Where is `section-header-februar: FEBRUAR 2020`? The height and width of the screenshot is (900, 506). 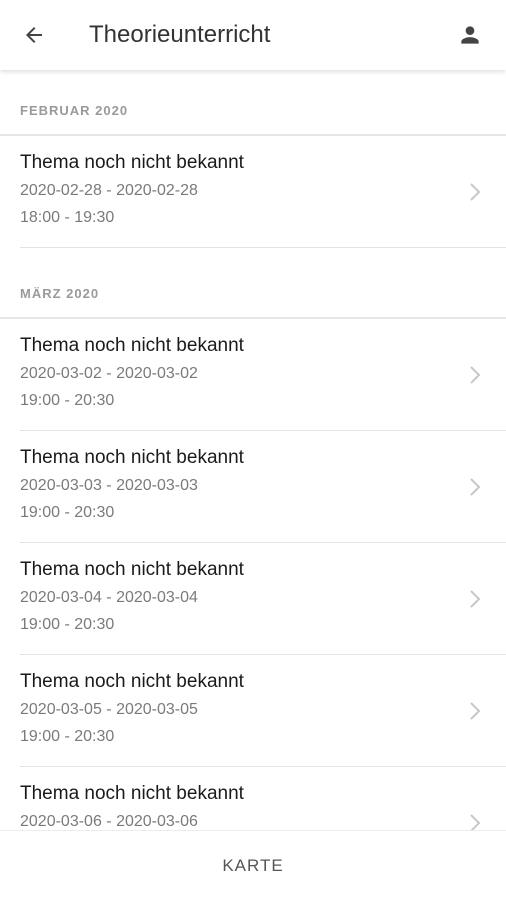
section-header-februar: FEBRUAR 2020 is located at coordinates (253, 103).